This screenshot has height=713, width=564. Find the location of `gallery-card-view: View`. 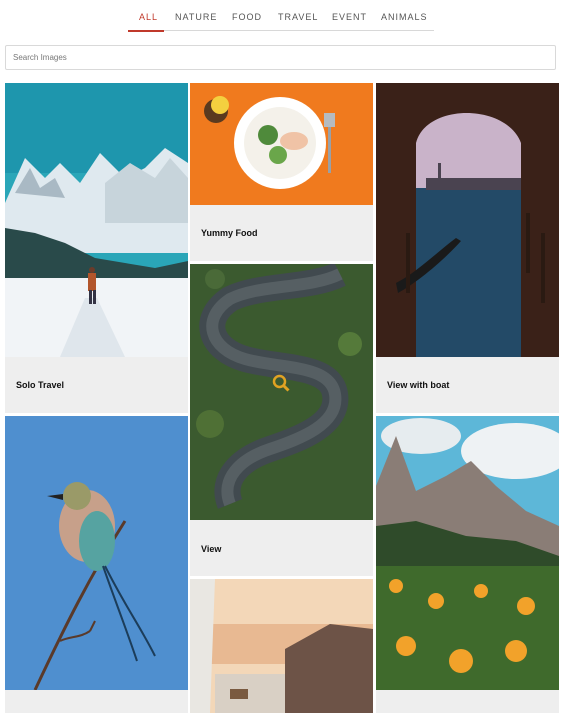

gallery-card-view: View is located at coordinates (281, 420).